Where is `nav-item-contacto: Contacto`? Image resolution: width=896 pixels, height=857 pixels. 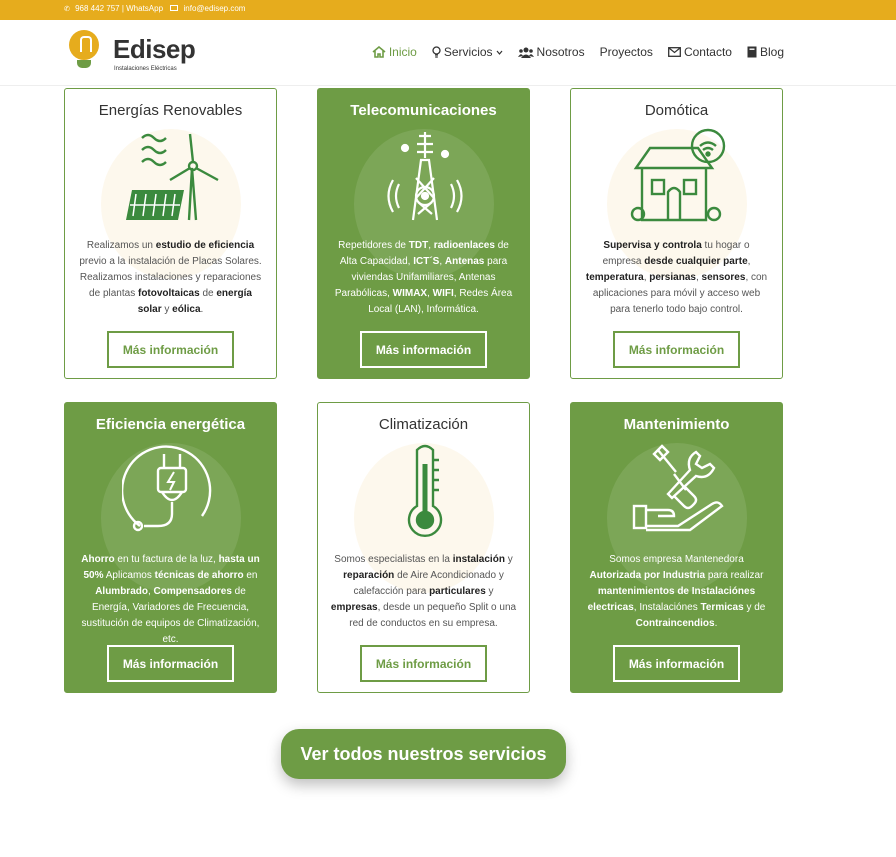 nav-item-contacto: Contacto is located at coordinates (699, 52).